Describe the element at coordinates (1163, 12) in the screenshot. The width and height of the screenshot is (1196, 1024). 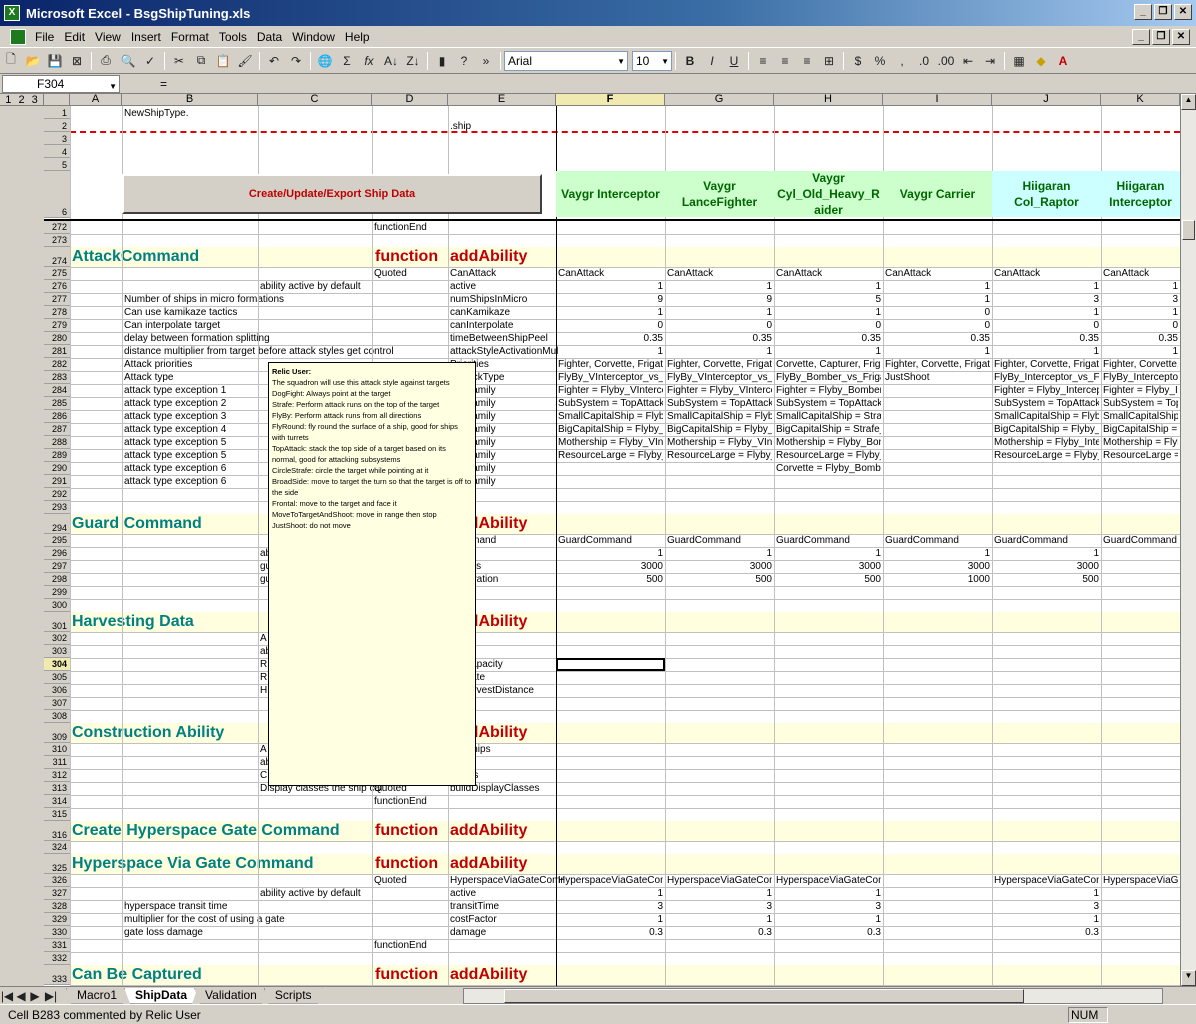
I see `restore-button: ❐` at that location.